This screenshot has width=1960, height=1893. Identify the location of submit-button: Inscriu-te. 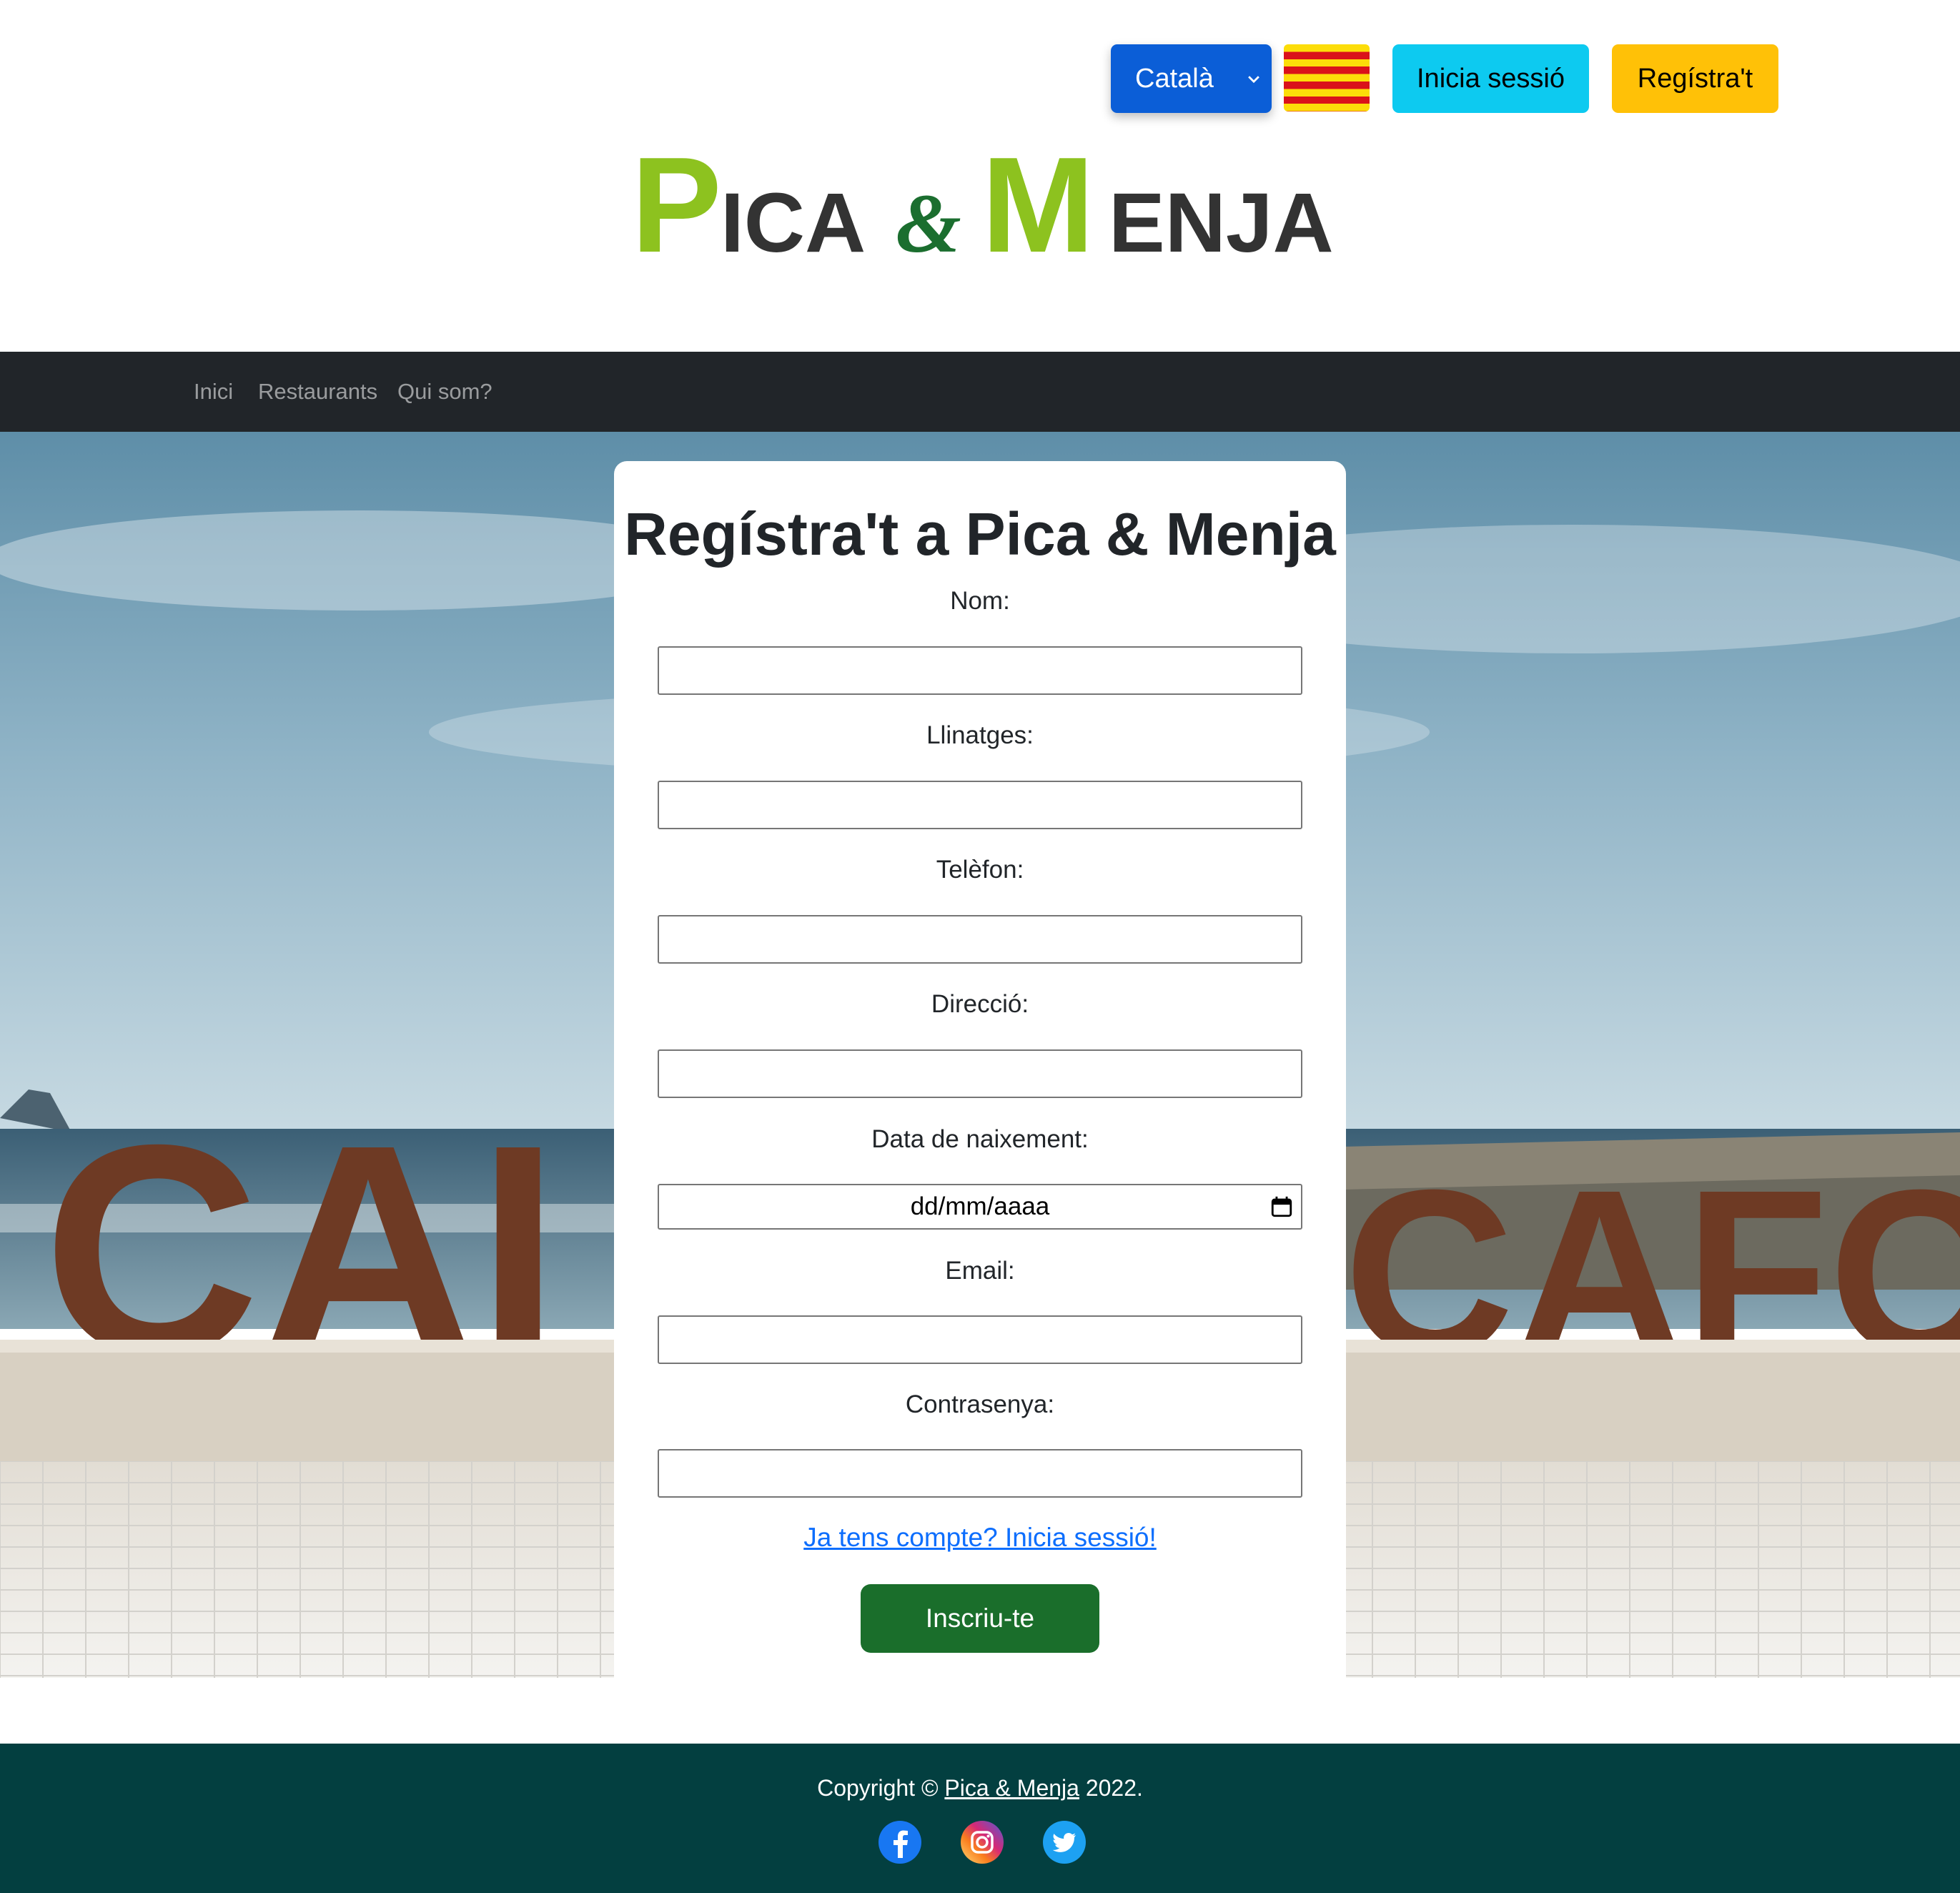
(980, 1618).